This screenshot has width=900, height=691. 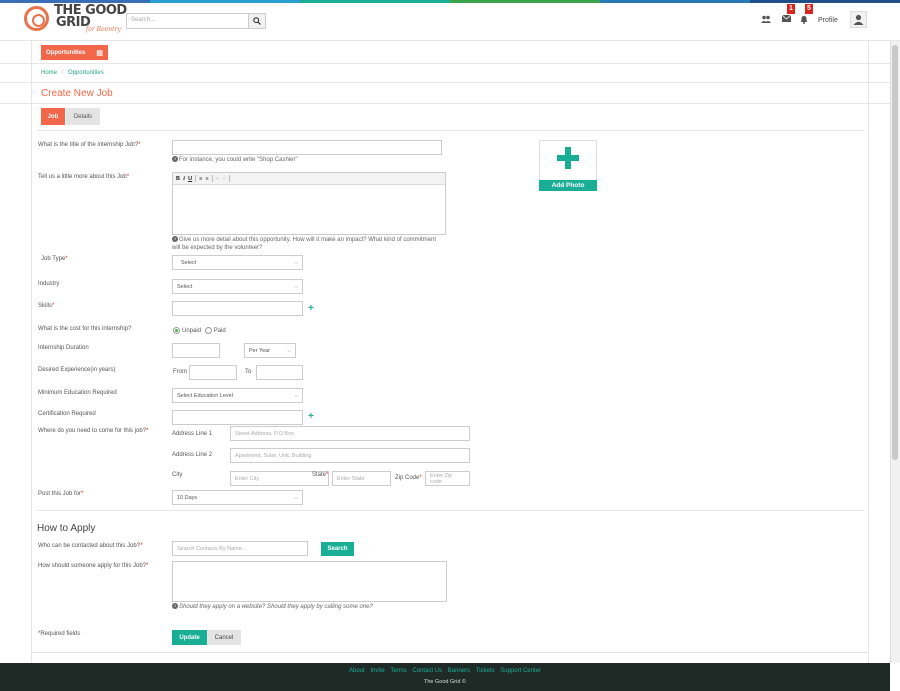 What do you see at coordinates (190, 179) in the screenshot?
I see `underline-icon: U` at bounding box center [190, 179].